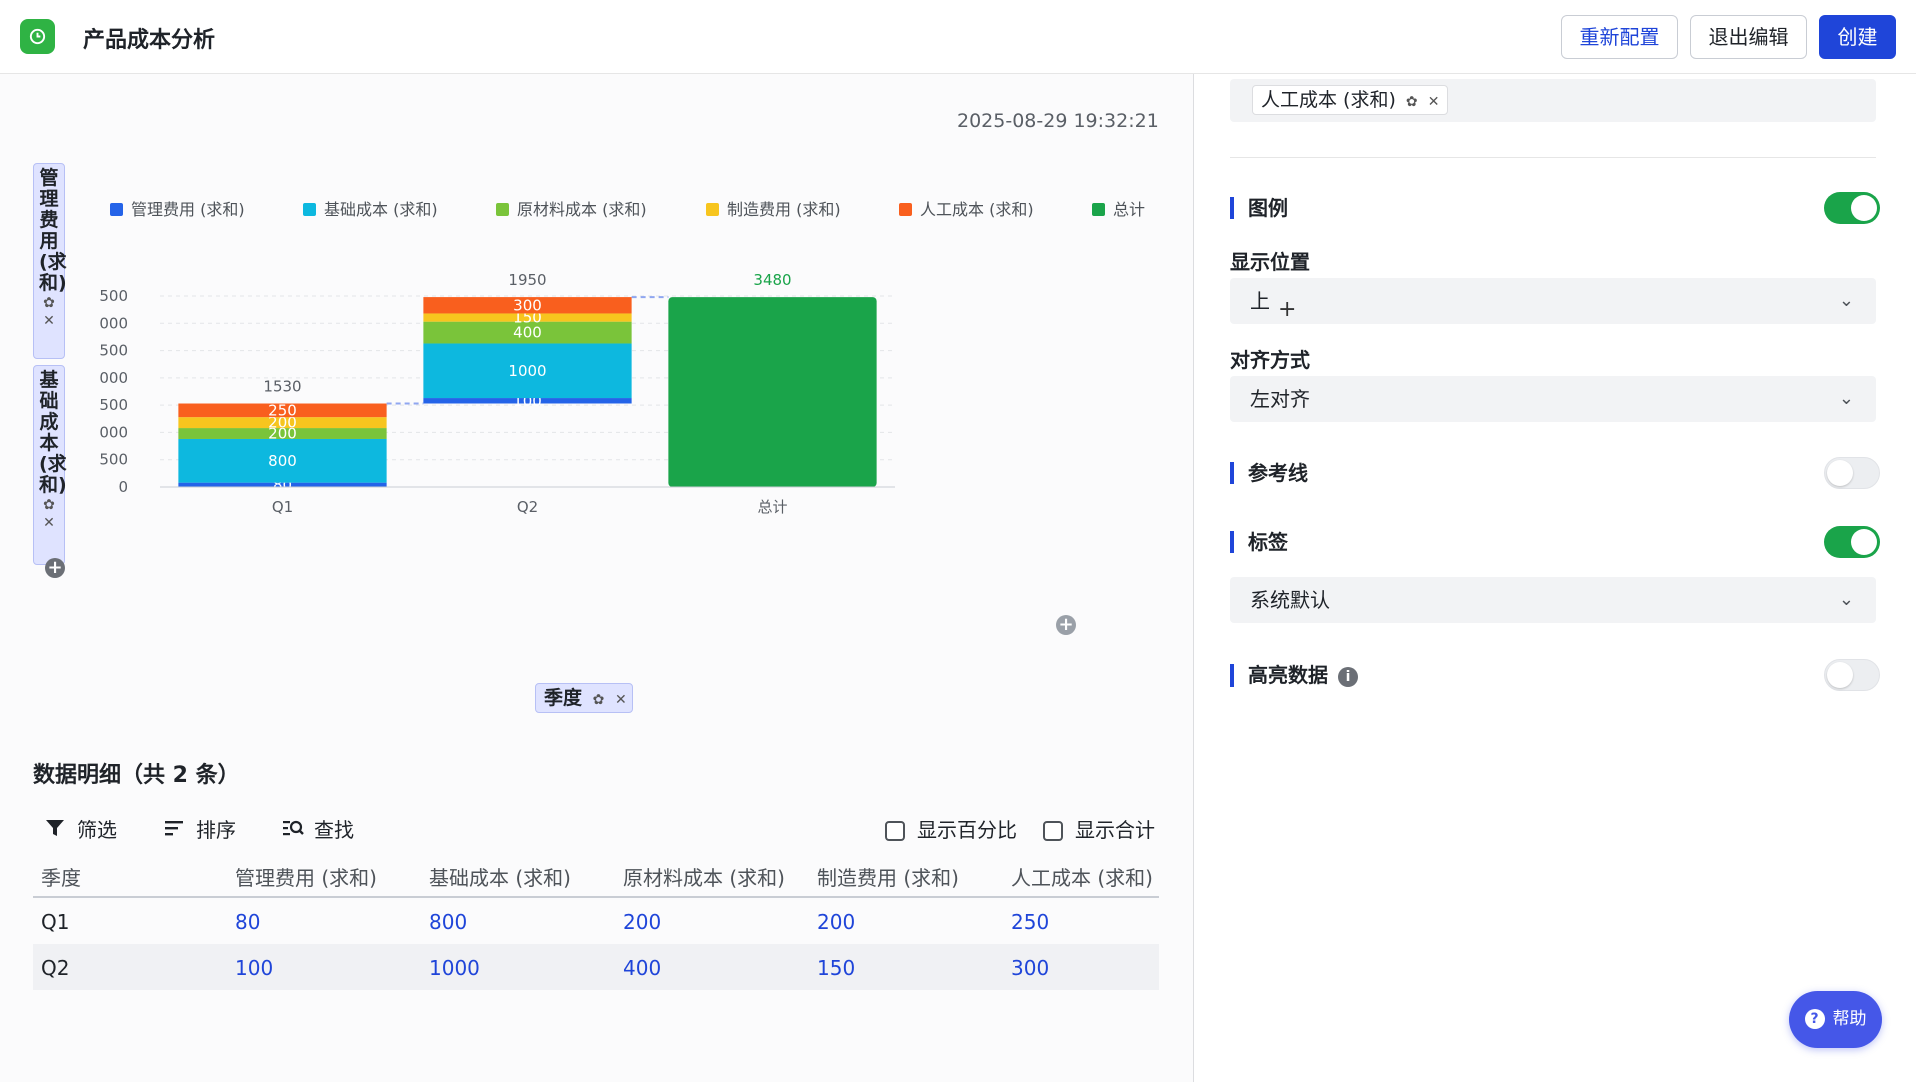 This screenshot has width=1916, height=1082. I want to click on filter-button: 筛选, so click(81, 828).